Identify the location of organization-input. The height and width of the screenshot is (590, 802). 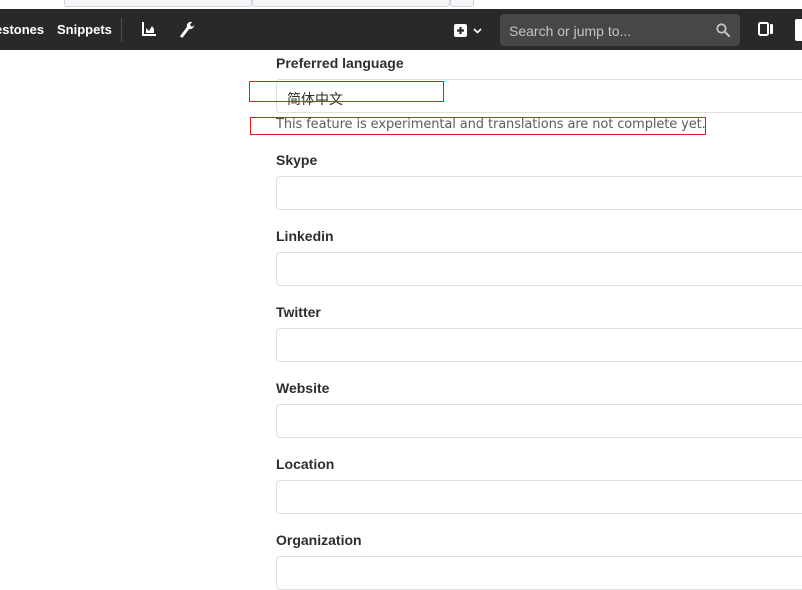
(539, 573).